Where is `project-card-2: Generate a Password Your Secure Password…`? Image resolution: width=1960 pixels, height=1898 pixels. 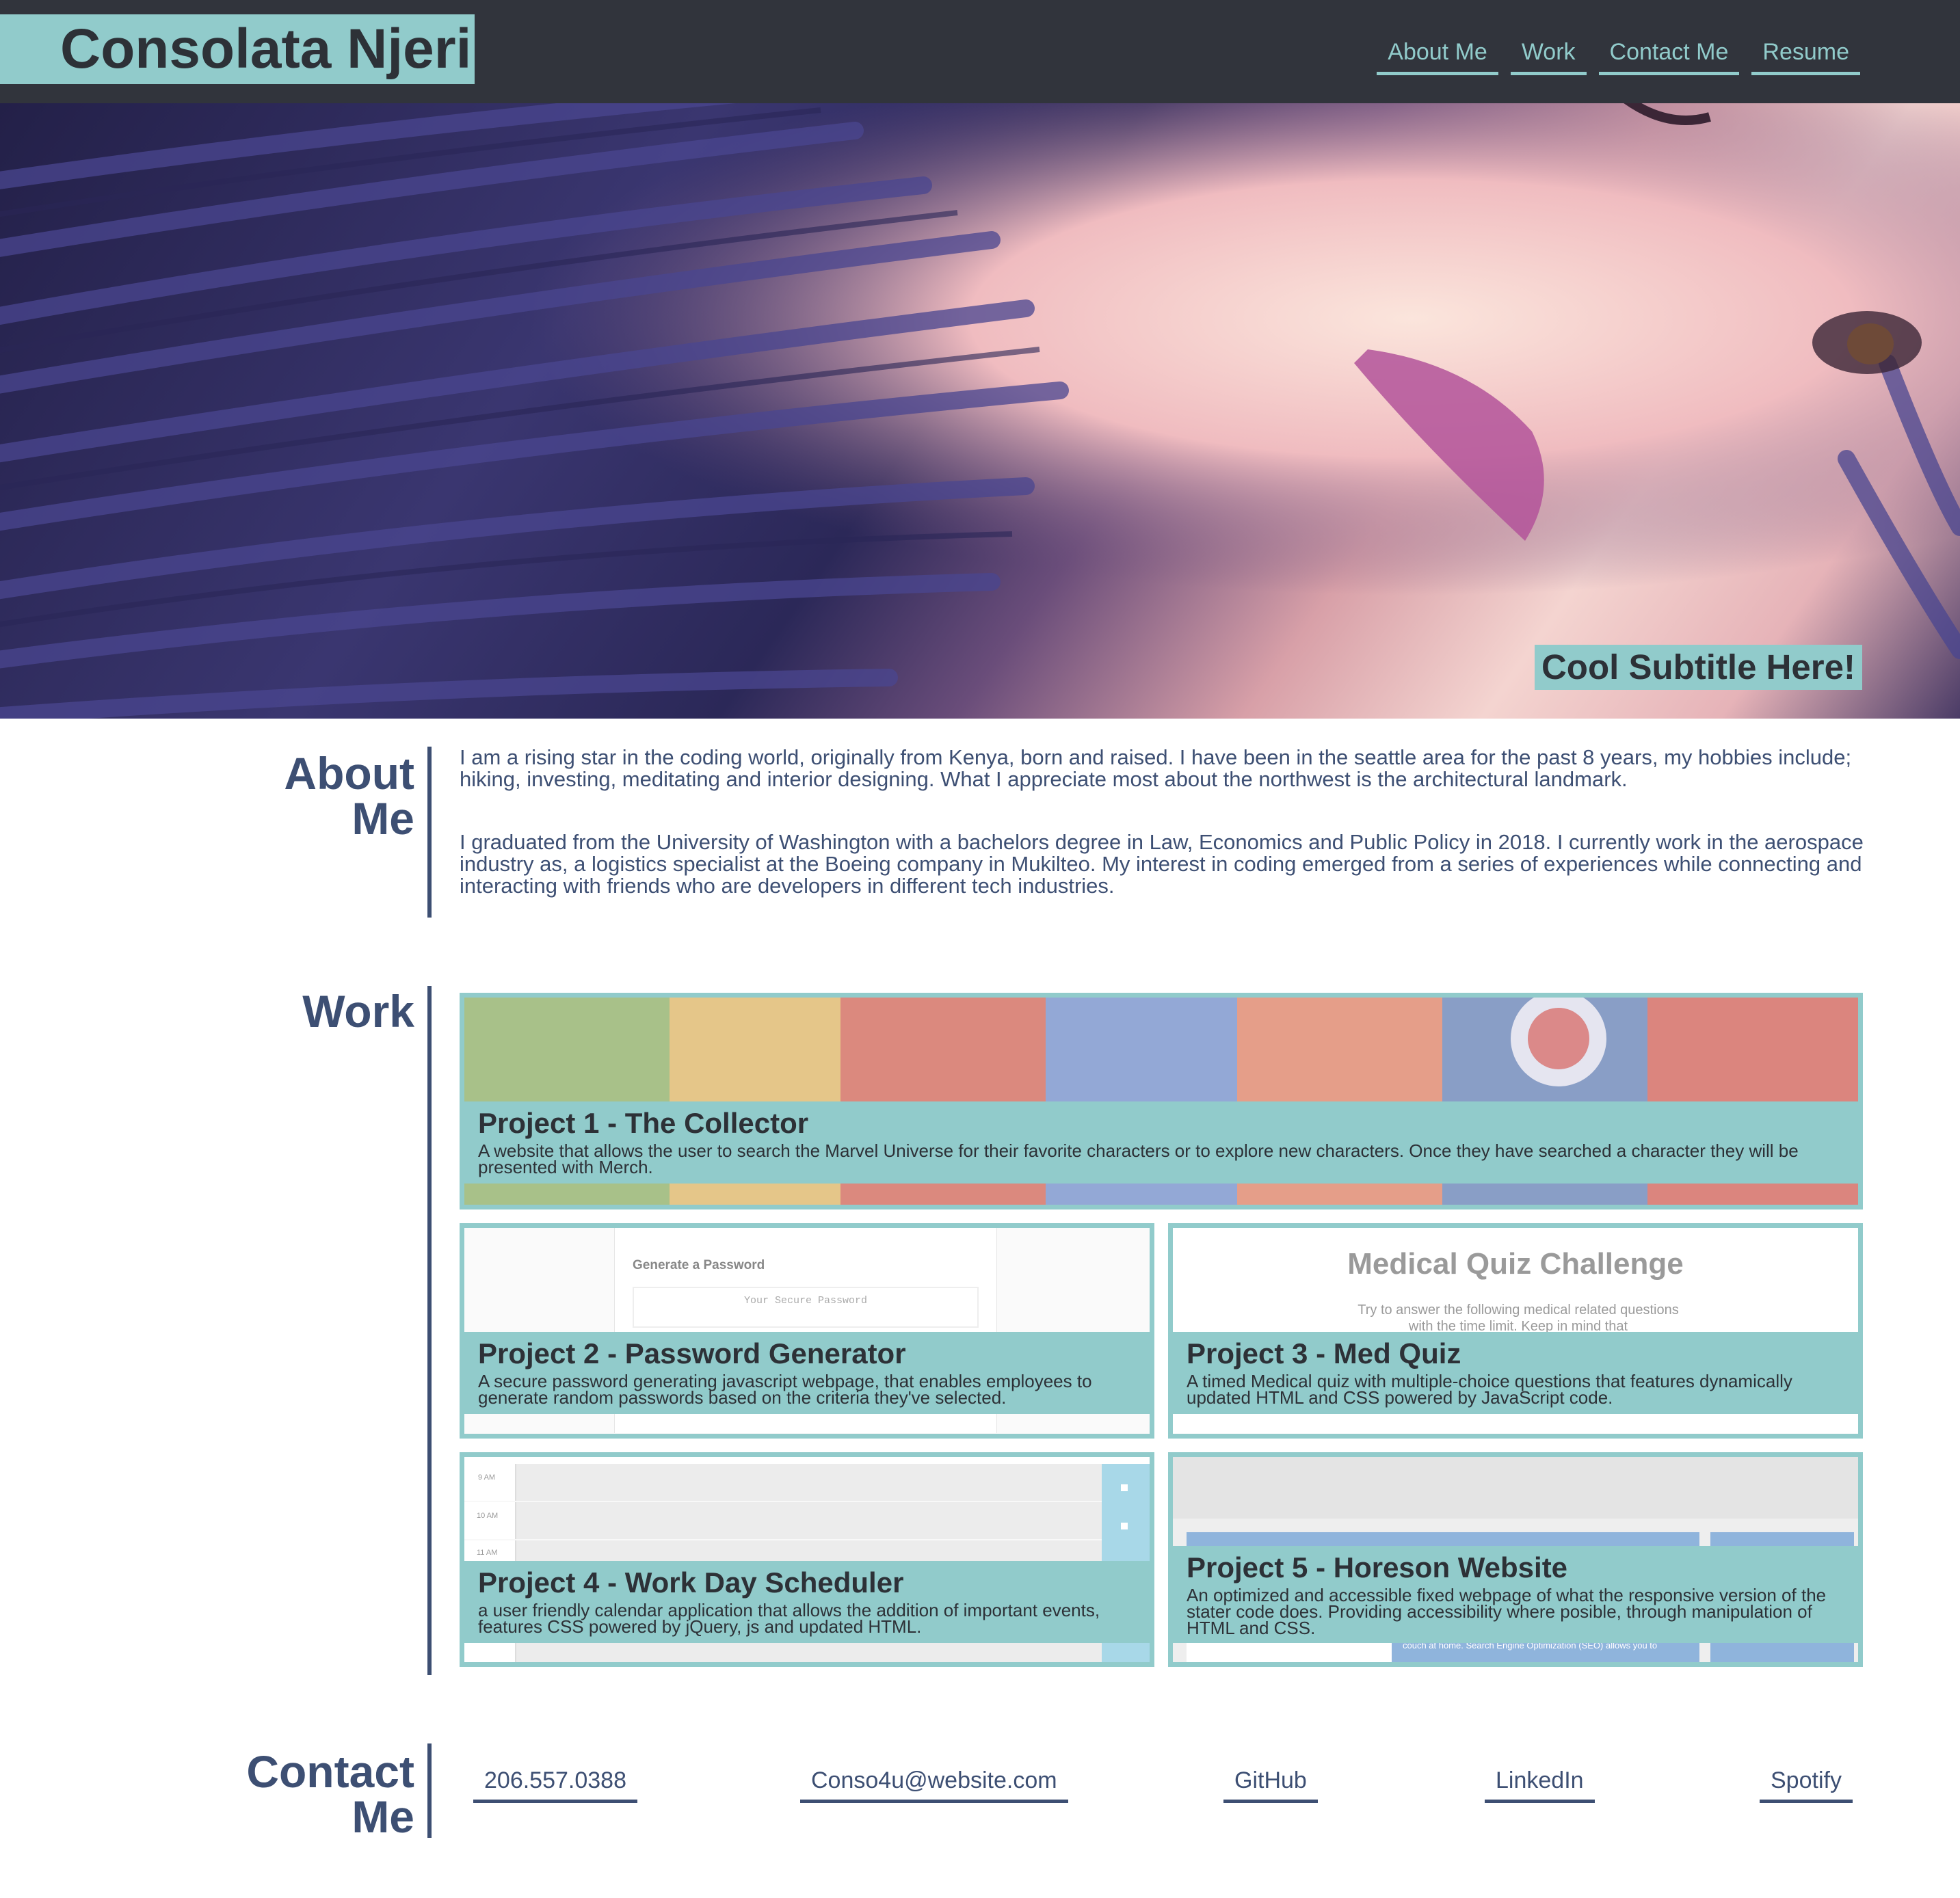 project-card-2: Generate a Password Your Secure Password… is located at coordinates (807, 1331).